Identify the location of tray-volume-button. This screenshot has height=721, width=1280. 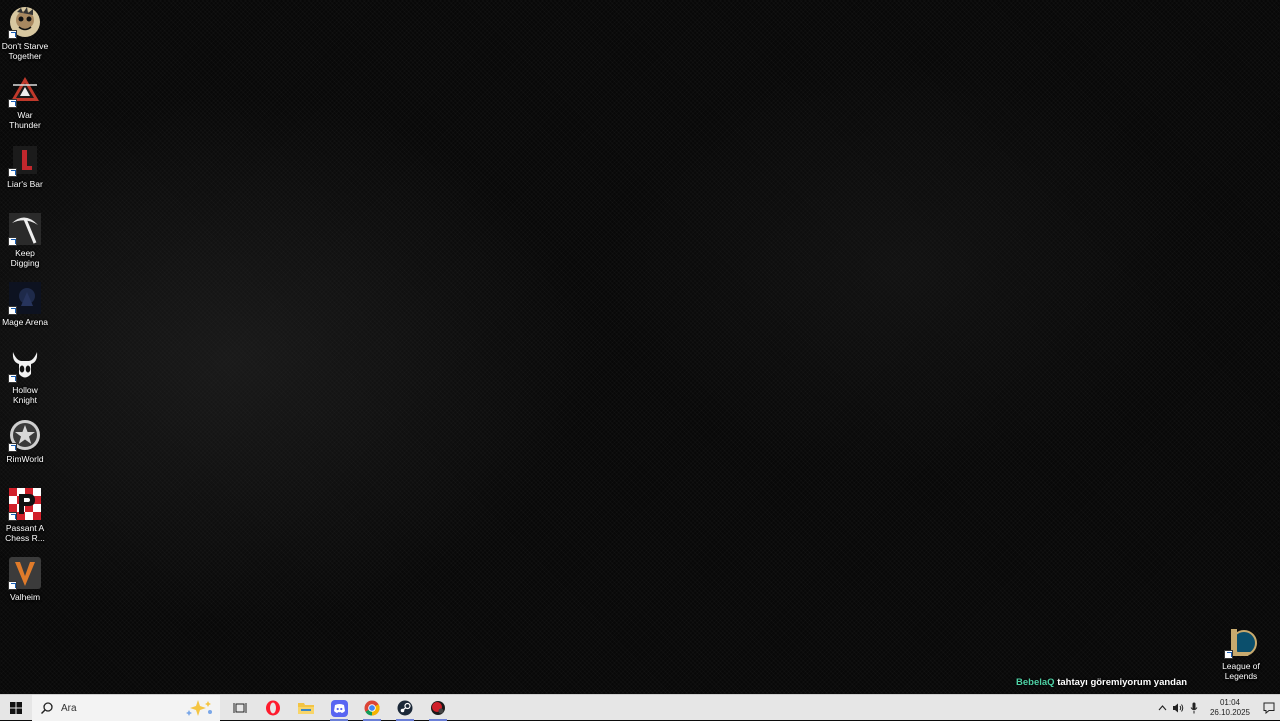
(1178, 708).